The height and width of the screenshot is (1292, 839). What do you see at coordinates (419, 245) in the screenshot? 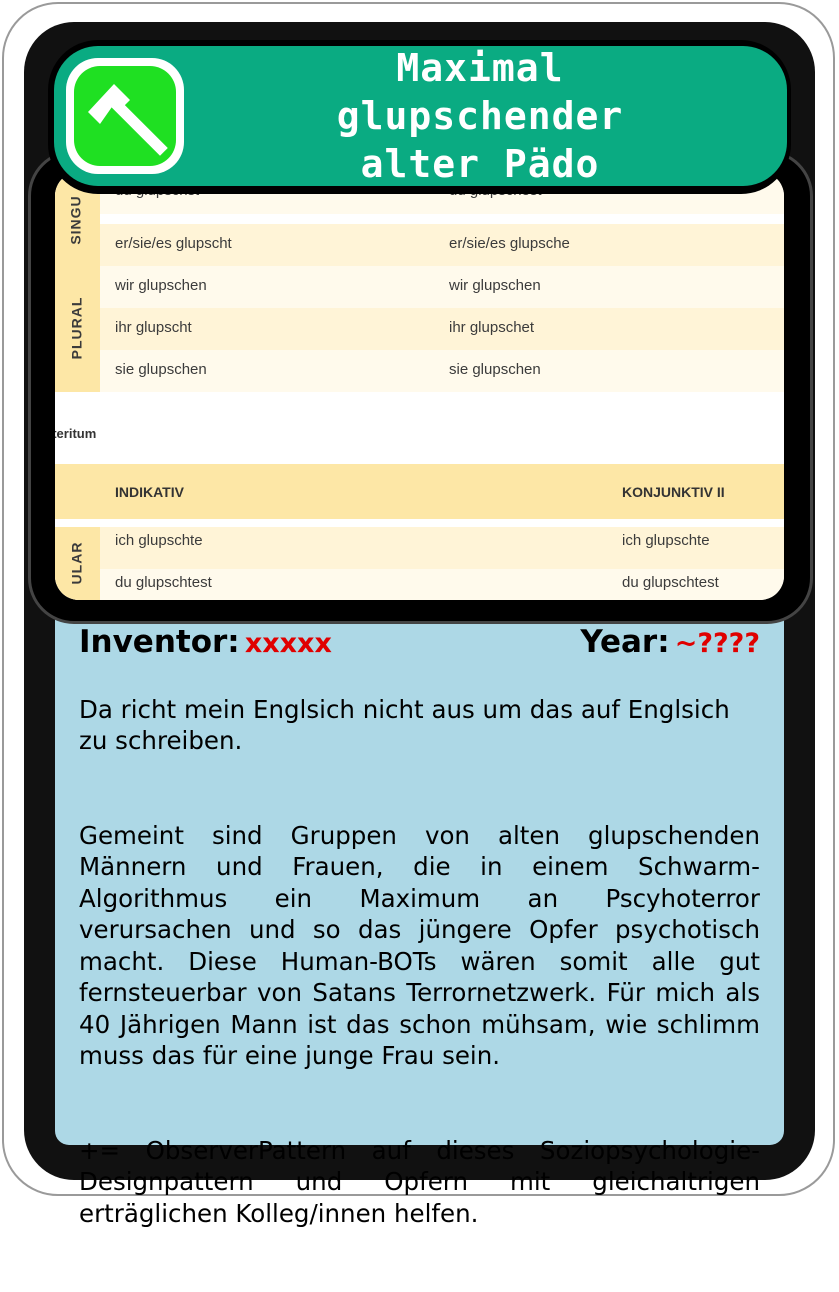
I see `table-row: er/sie/es glupscht er/sie/es glupsche` at bounding box center [419, 245].